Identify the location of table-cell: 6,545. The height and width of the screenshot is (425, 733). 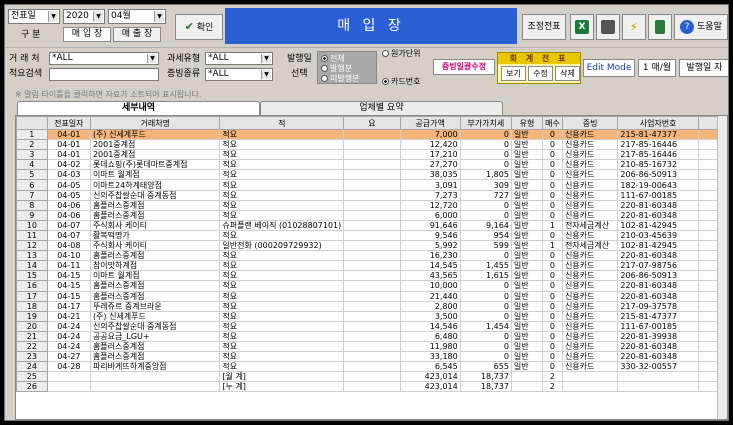
(430, 367).